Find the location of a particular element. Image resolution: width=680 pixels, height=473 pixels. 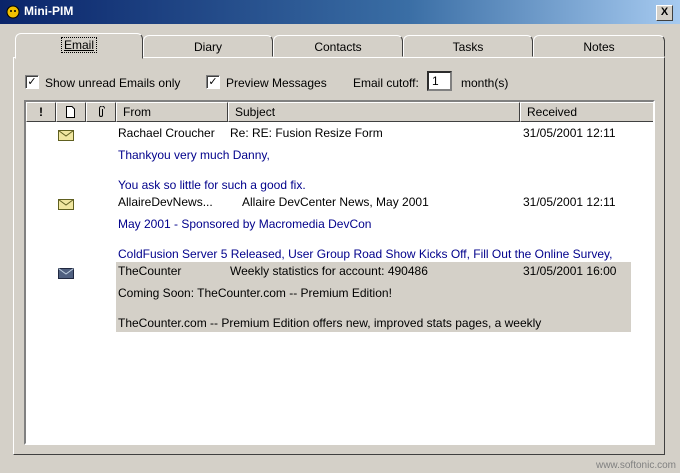

tab-contacts-label: Contacts is located at coordinates (338, 47).